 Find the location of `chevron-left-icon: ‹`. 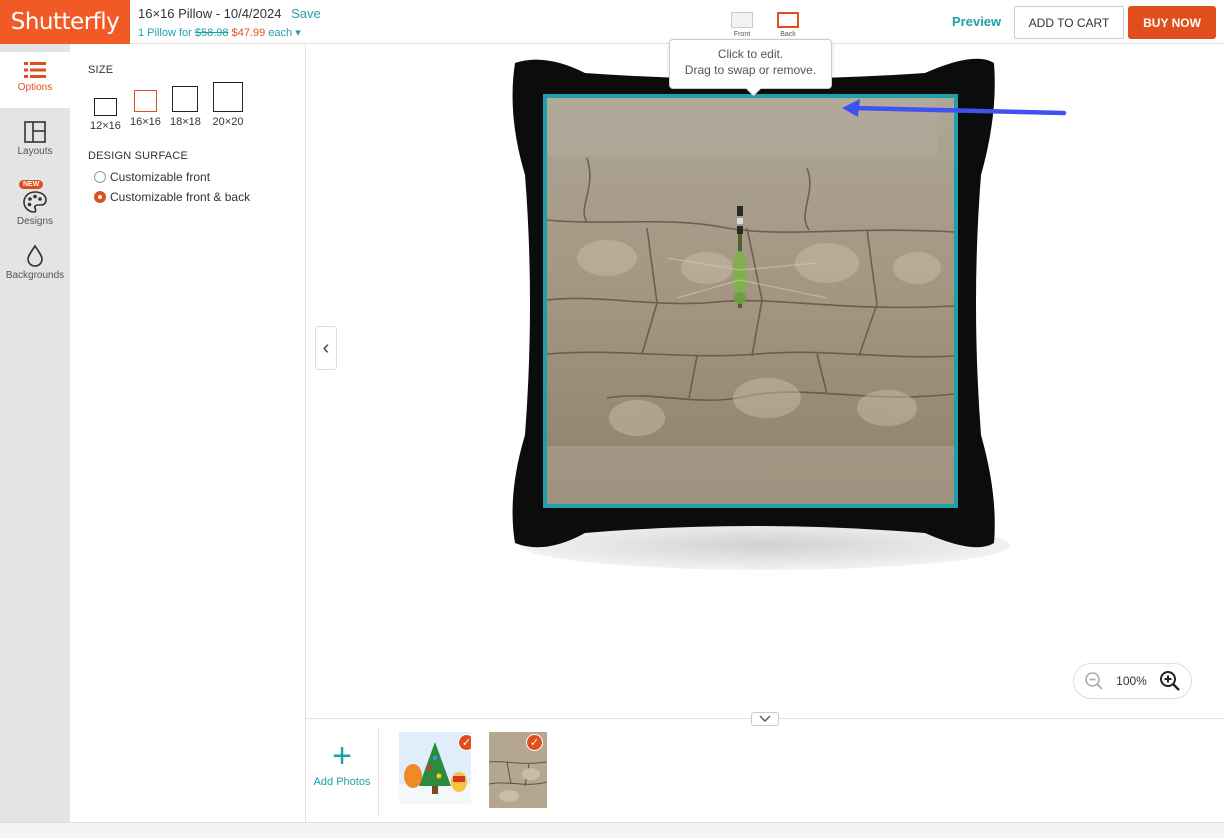

chevron-left-icon: ‹ is located at coordinates (326, 347).